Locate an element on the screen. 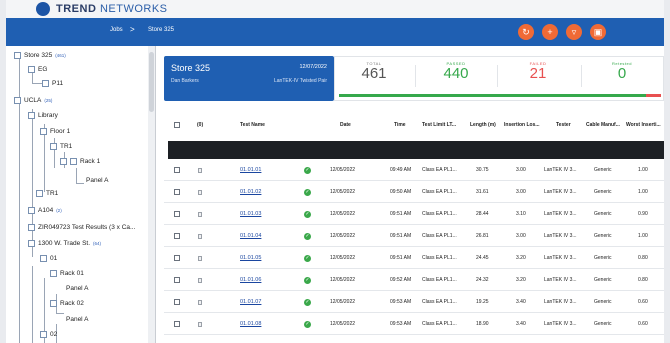  header-date: Date is located at coordinates (345, 125).